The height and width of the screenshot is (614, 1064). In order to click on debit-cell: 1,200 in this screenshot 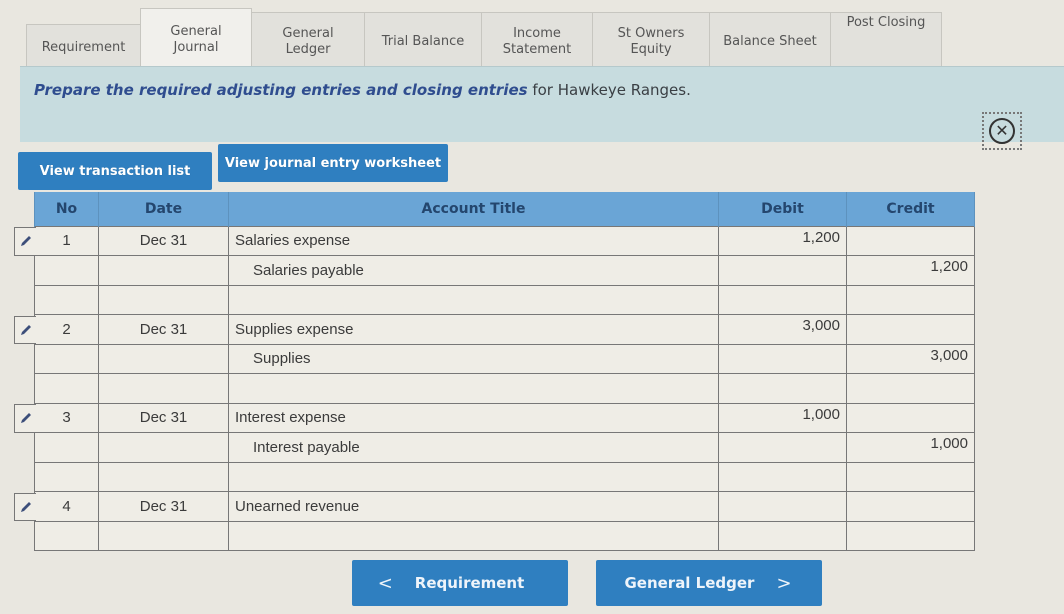, I will do `click(782, 240)`.